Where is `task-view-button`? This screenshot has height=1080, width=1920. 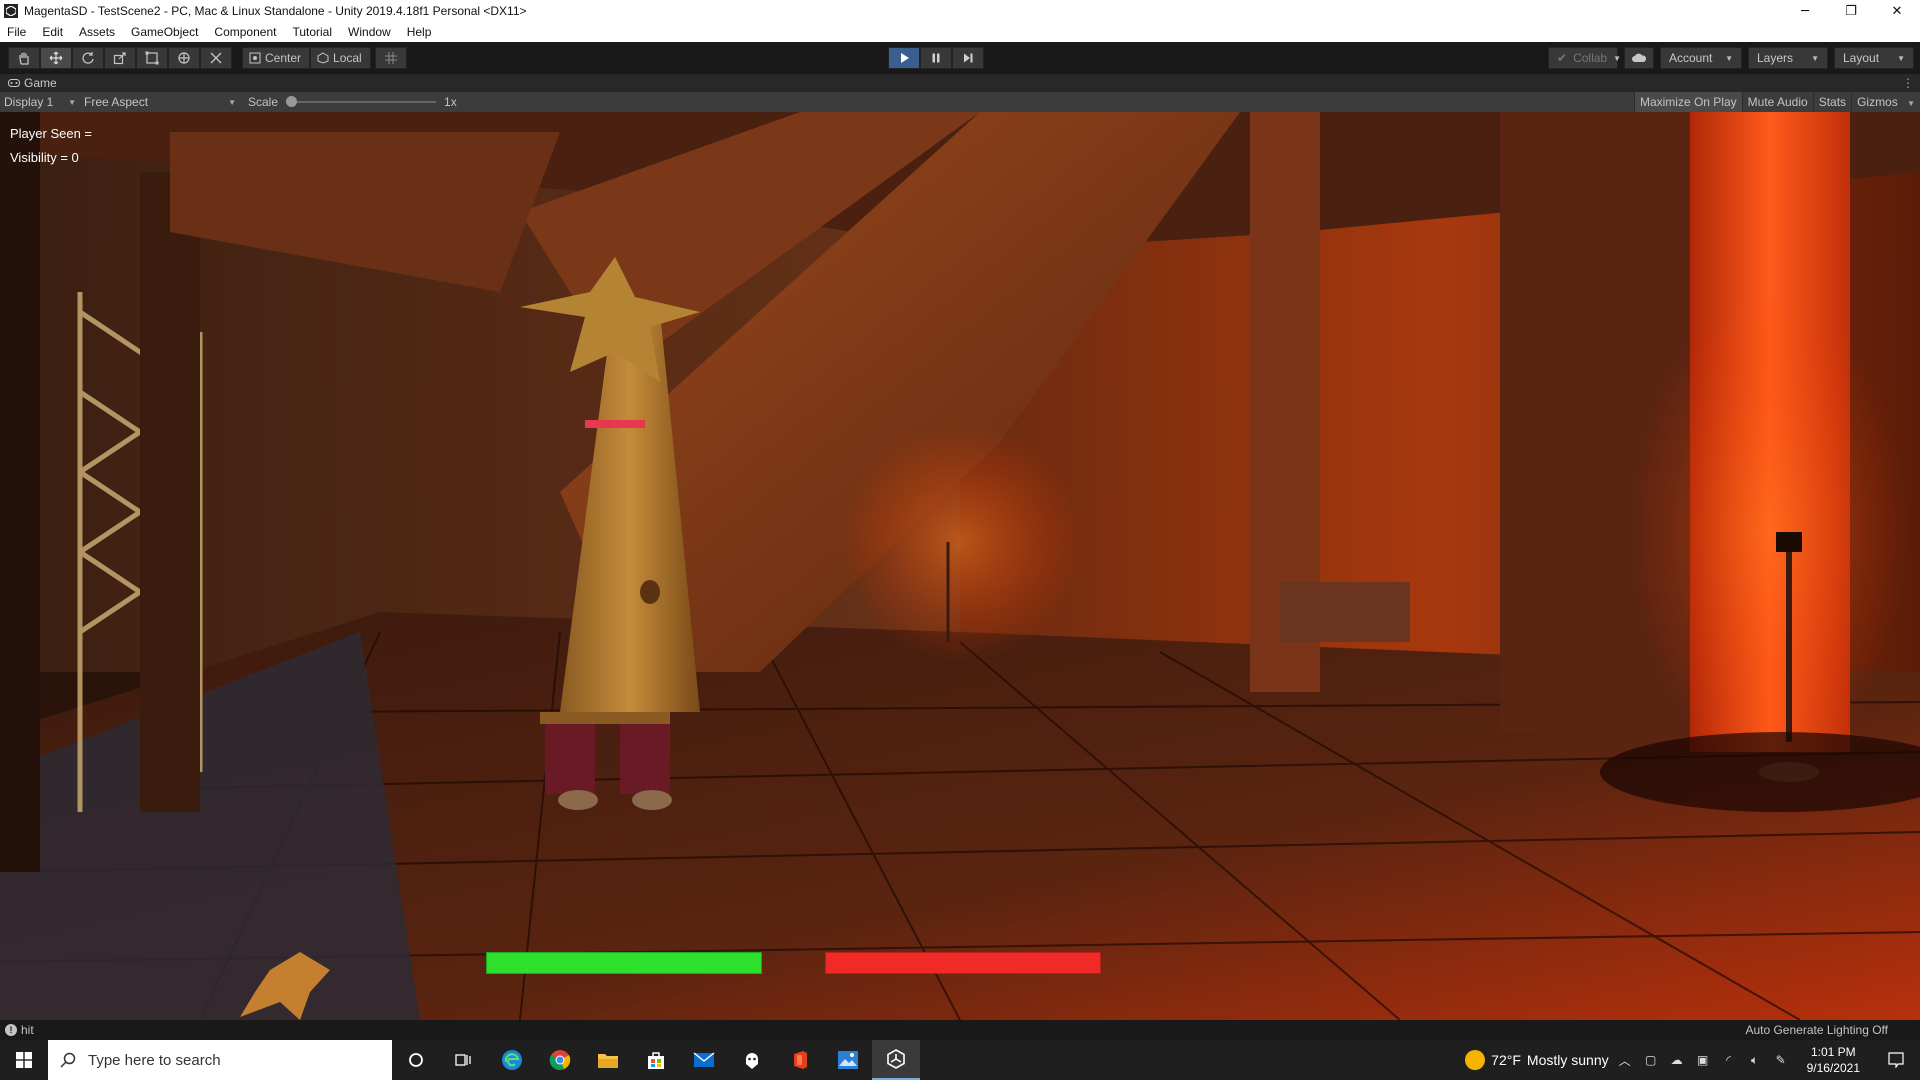 task-view-button is located at coordinates (464, 1060).